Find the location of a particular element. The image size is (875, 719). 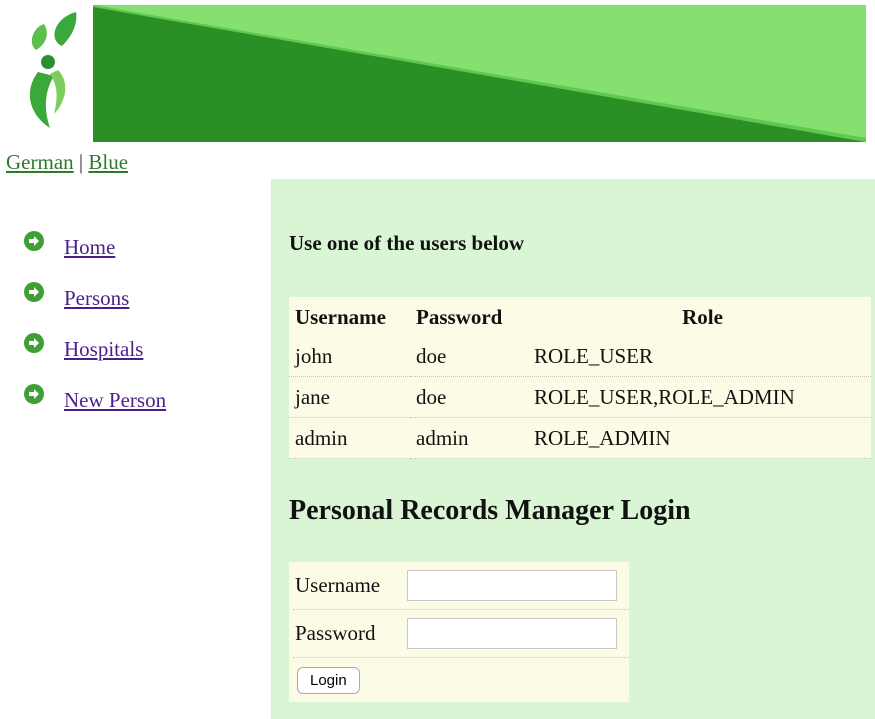

cell-role: ROLE_USER is located at coordinates (699, 356).